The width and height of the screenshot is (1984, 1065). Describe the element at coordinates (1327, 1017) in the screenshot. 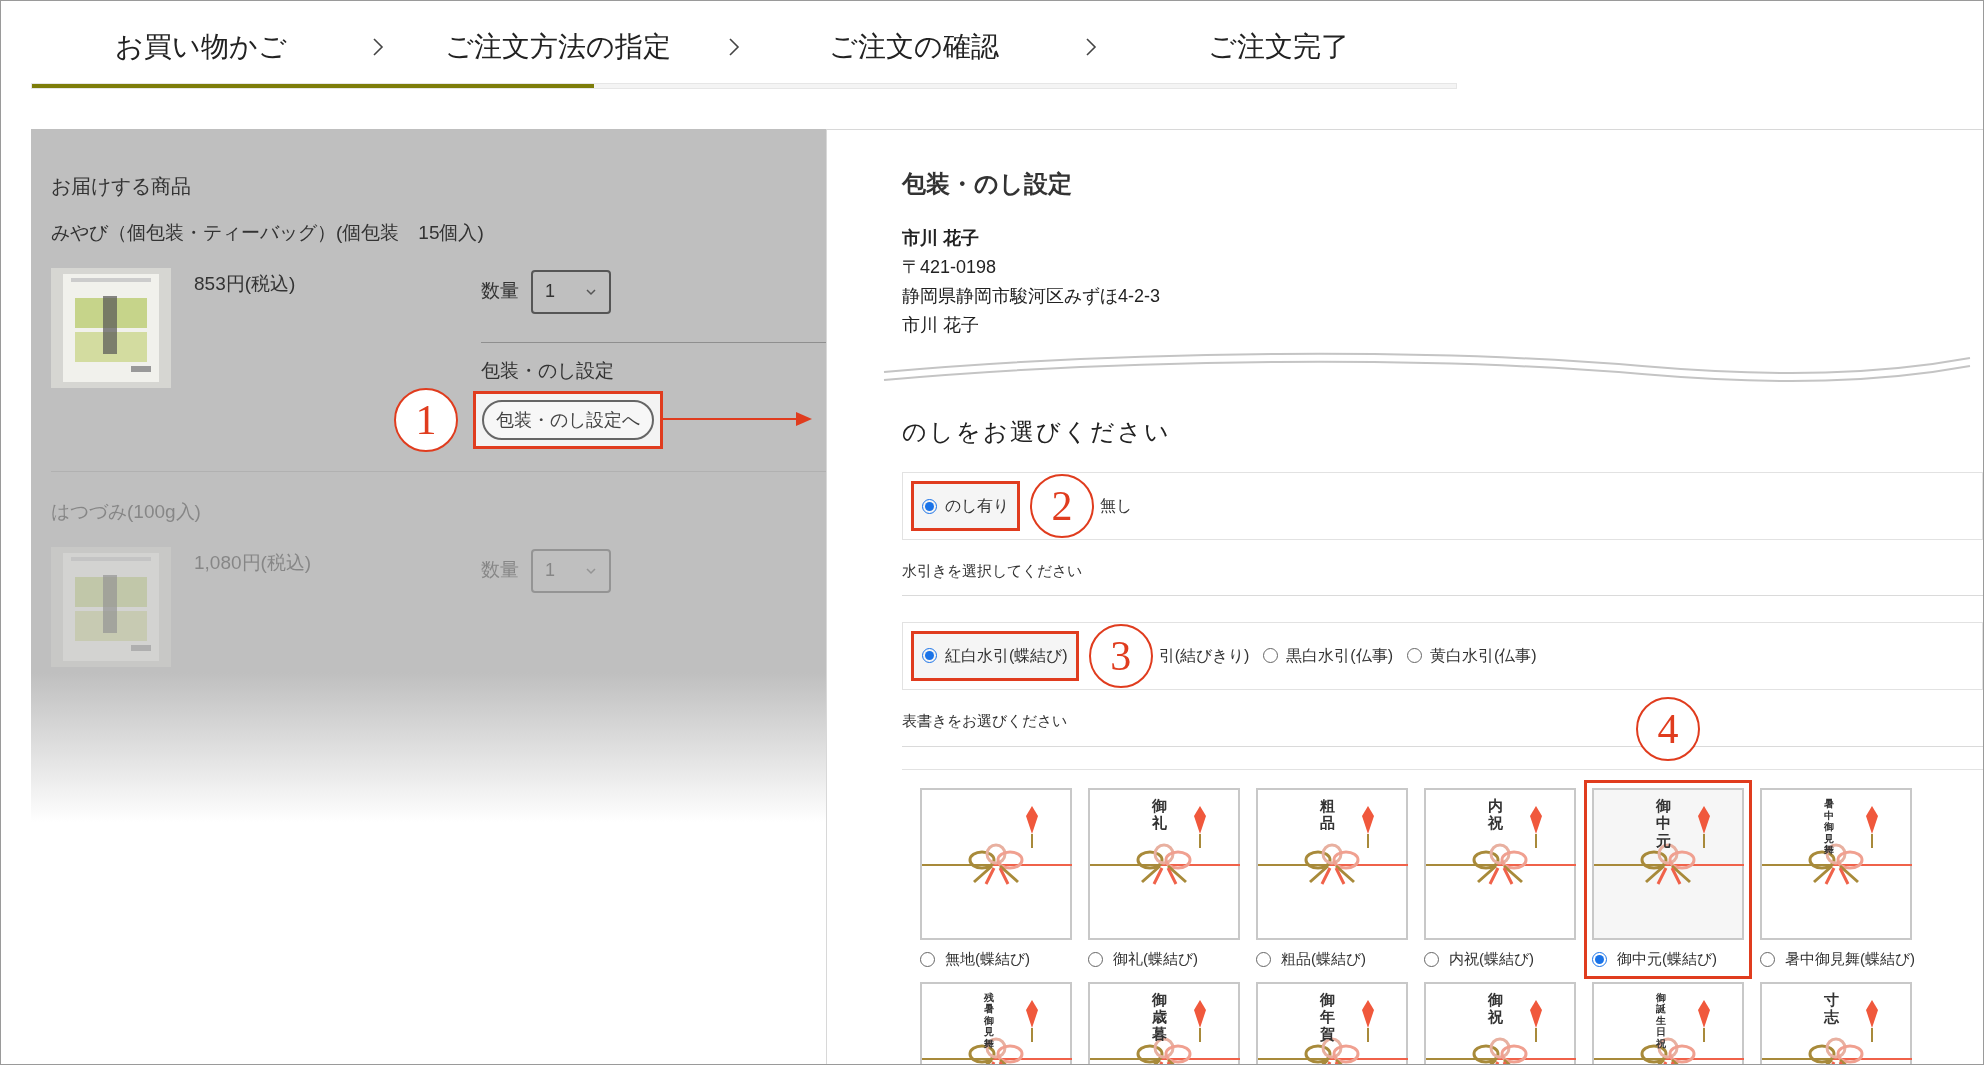

I see `inscription-text: 御年賀` at that location.